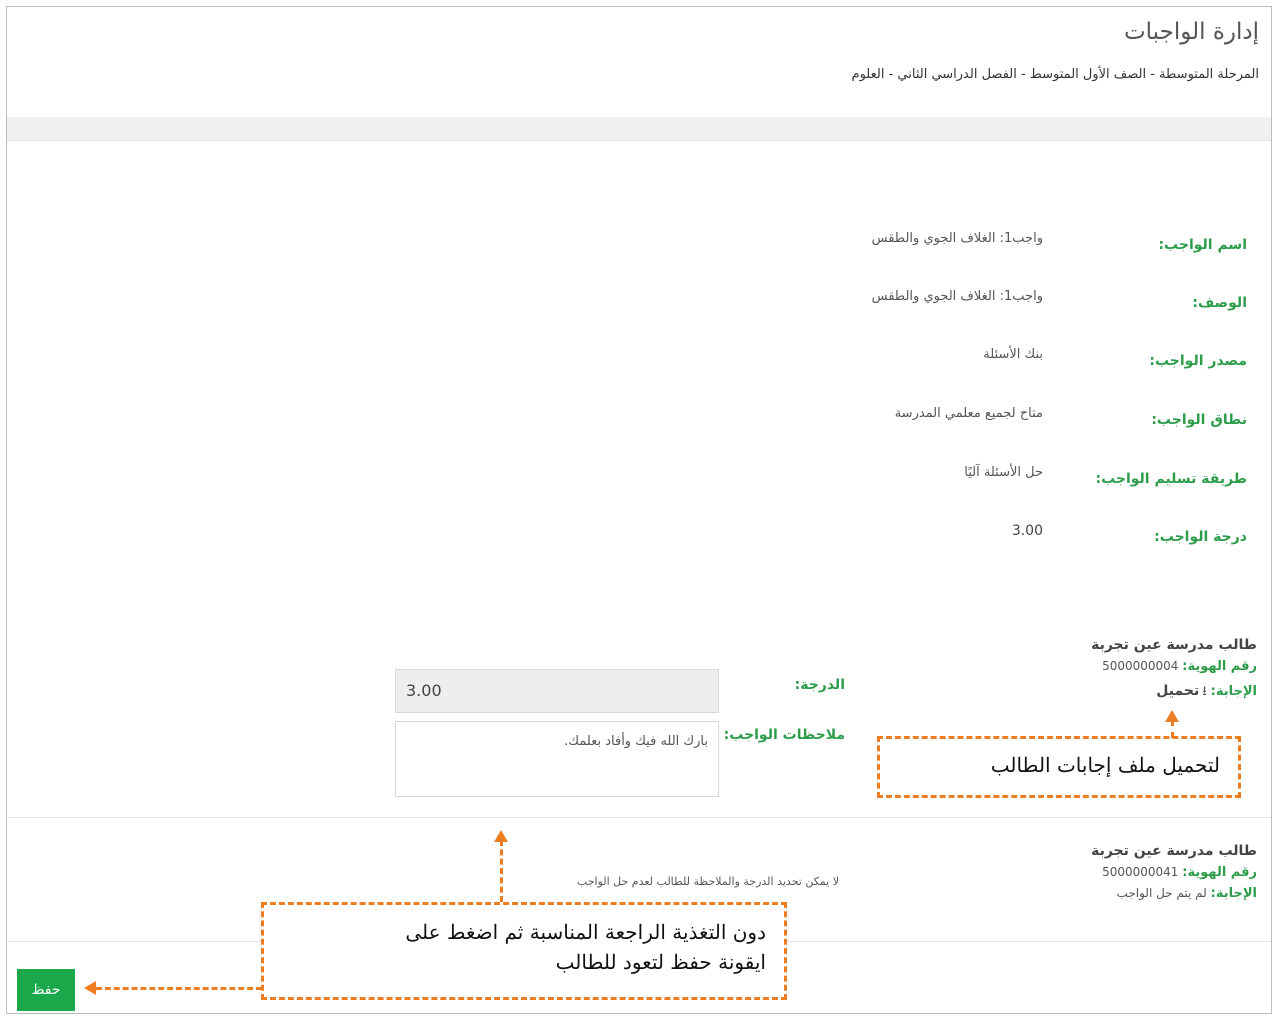  What do you see at coordinates (639, 309) in the screenshot?
I see `detail-row-description: الوصف: واجب1: الغلاف الجوي والطقس` at bounding box center [639, 309].